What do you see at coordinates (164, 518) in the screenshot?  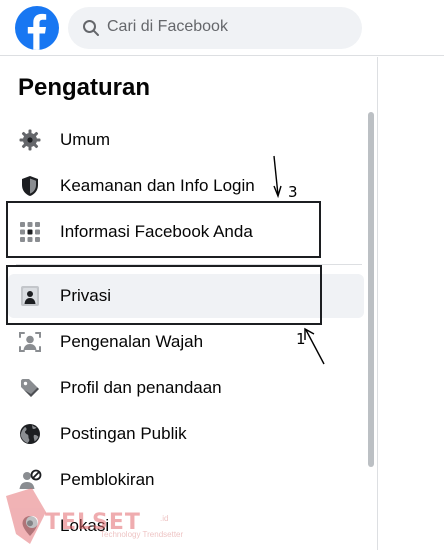 I see `watermark-suffix: .id` at bounding box center [164, 518].